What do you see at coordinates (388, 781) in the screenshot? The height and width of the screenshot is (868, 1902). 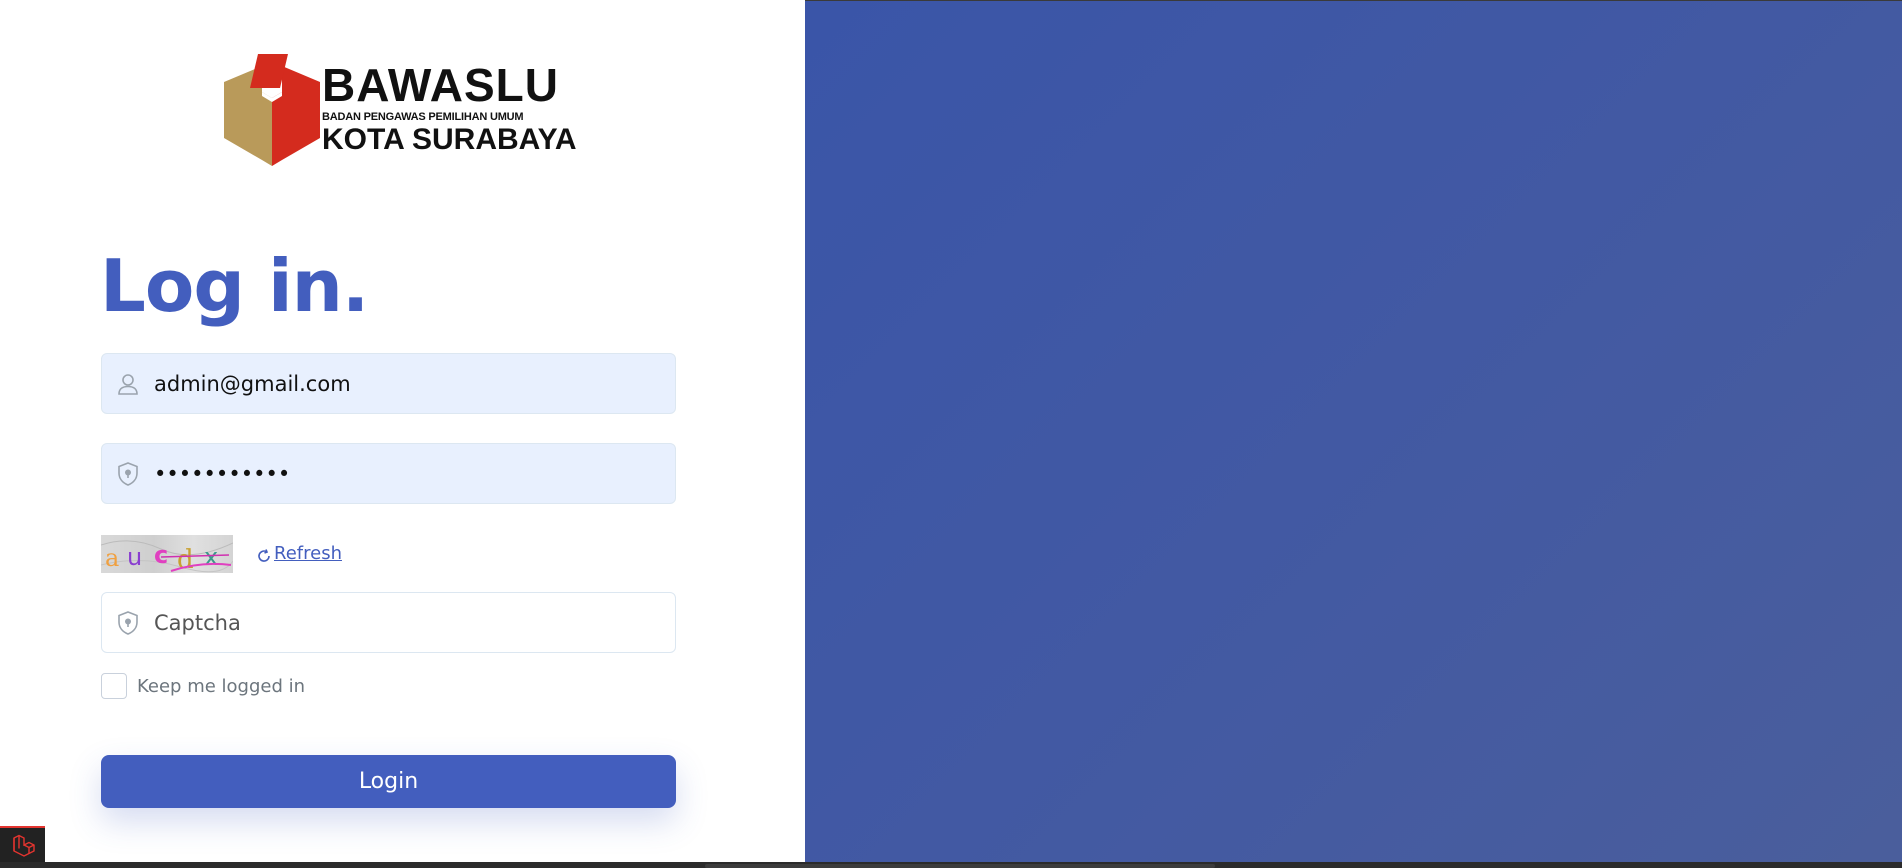 I see `login-button: Login` at bounding box center [388, 781].